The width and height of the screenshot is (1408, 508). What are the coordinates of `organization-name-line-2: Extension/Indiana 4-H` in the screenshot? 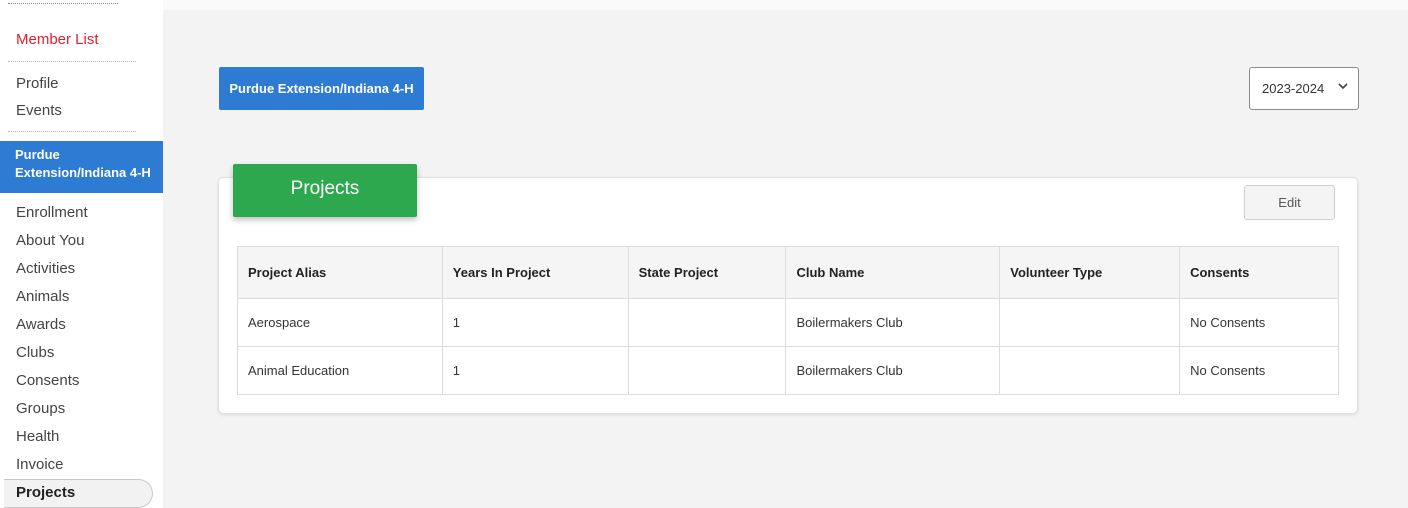 It's located at (83, 172).